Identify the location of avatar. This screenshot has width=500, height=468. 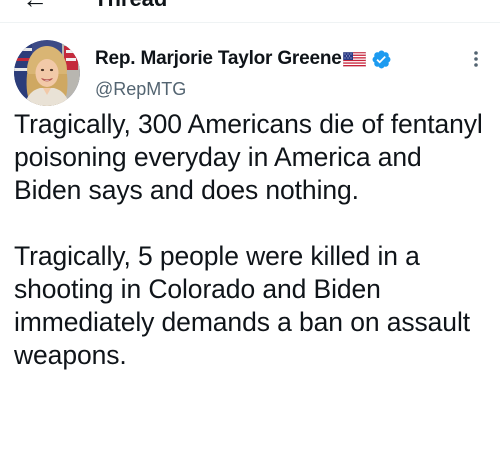
(47, 73).